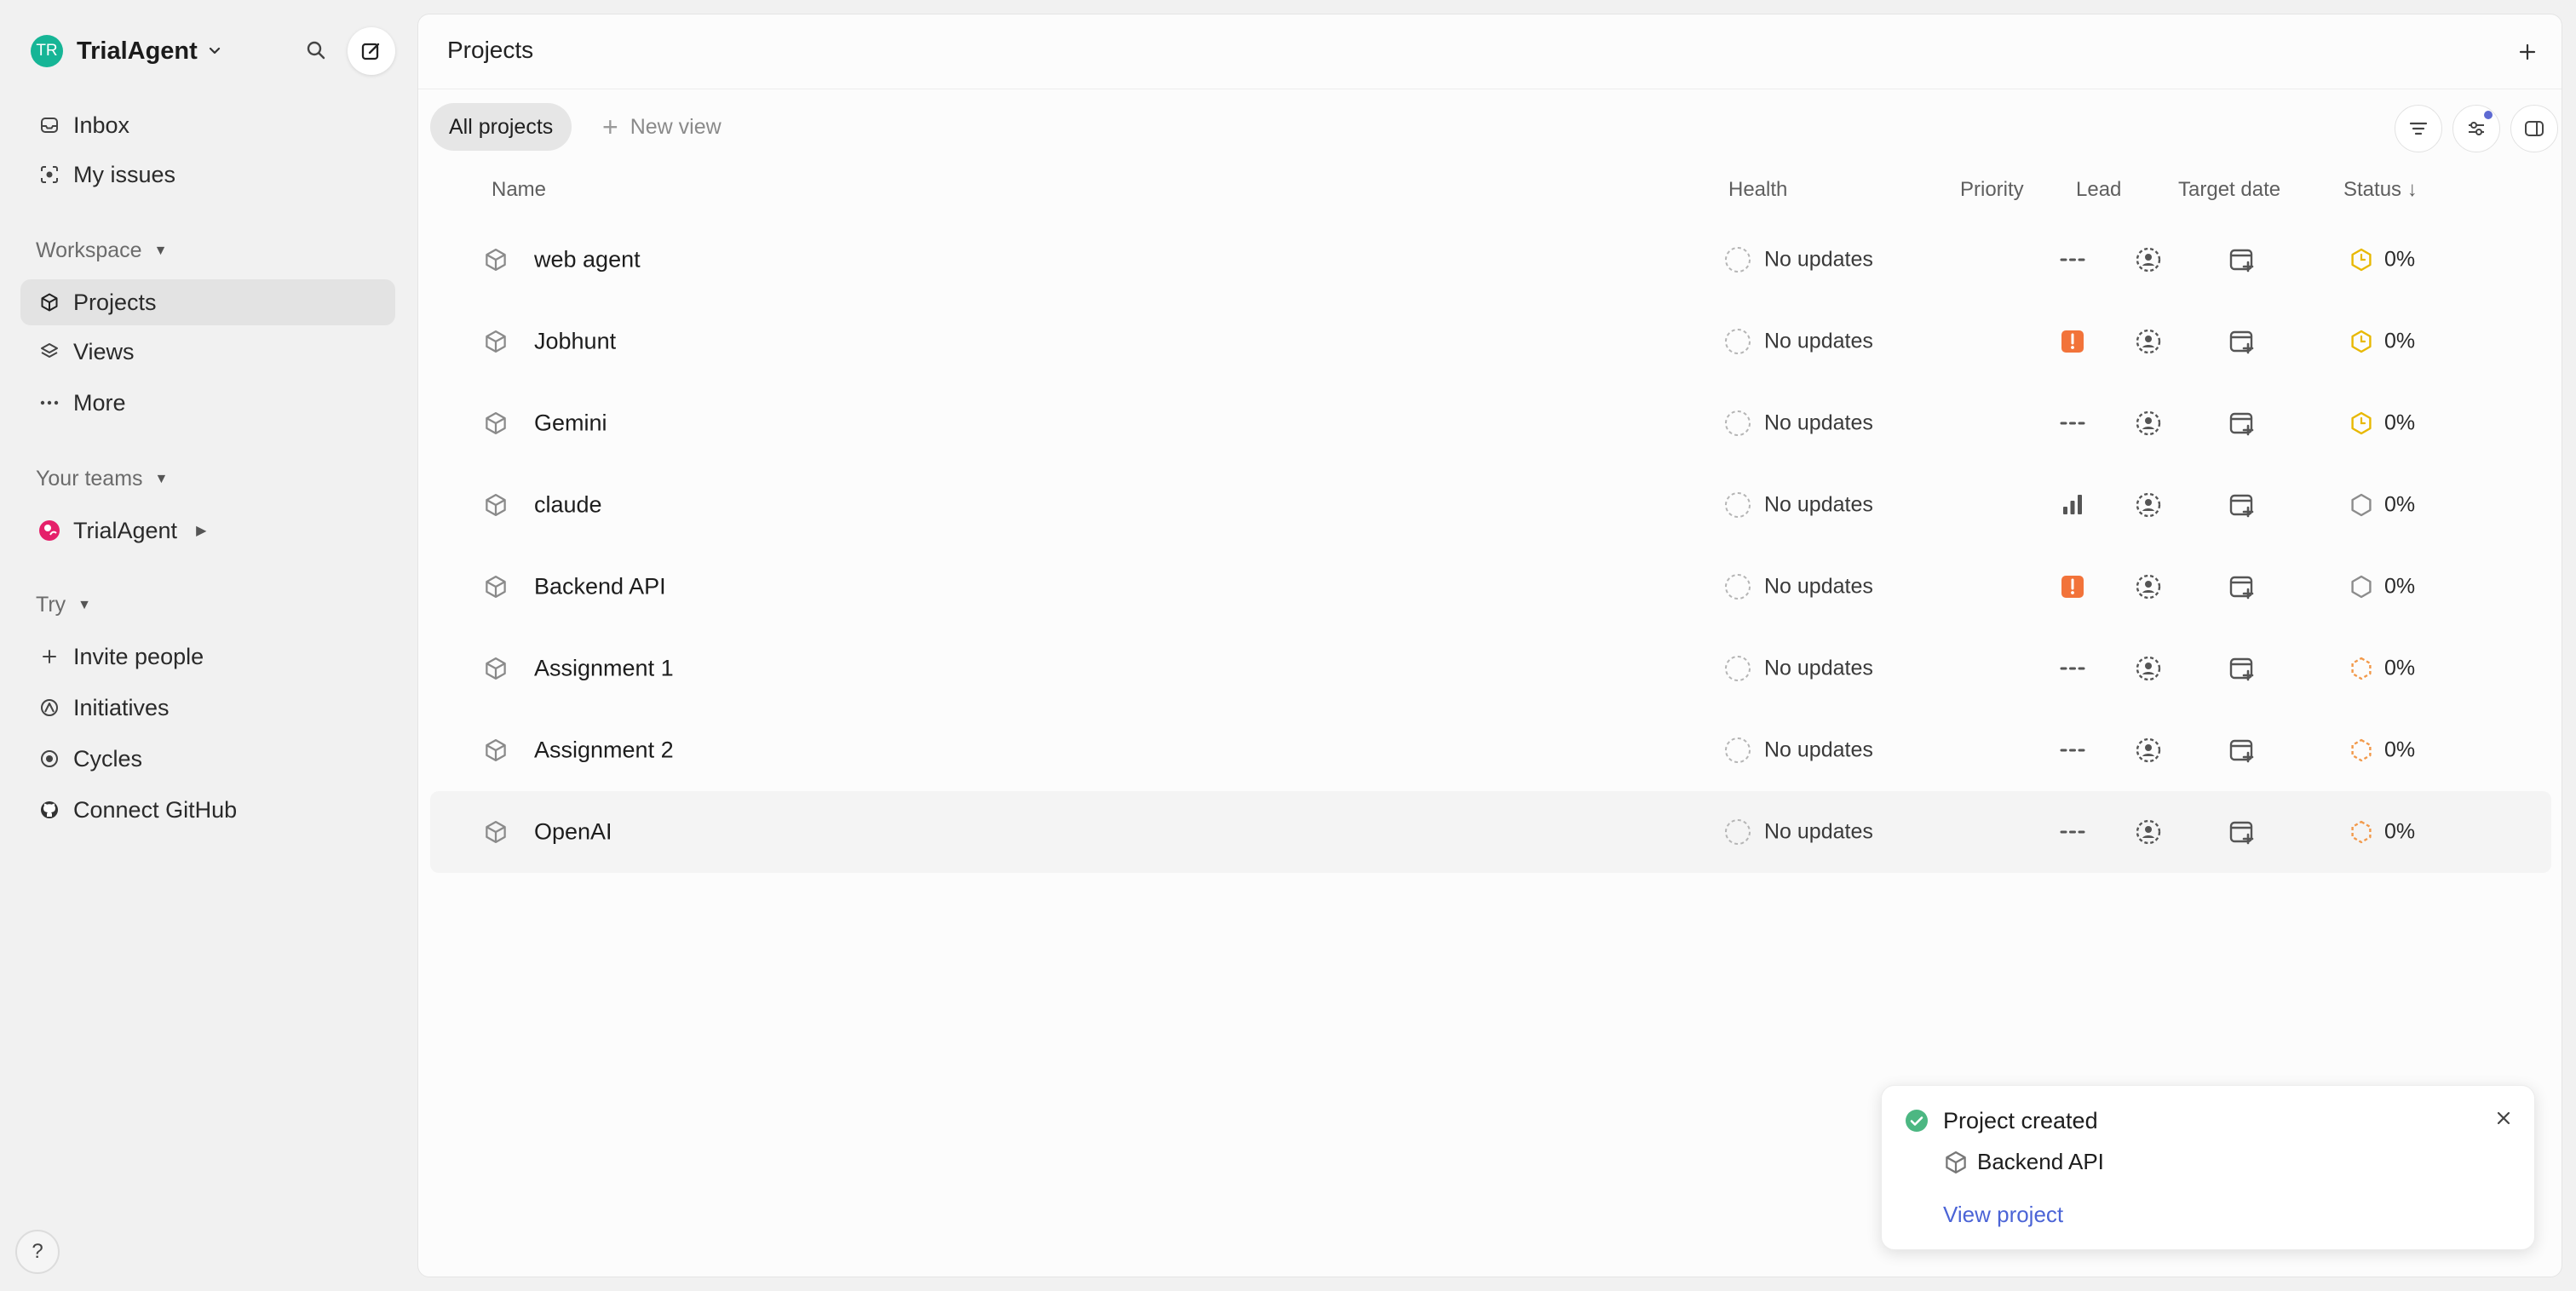  What do you see at coordinates (1491, 587) in the screenshot?
I see `table-row: Backend API No updates 0%` at bounding box center [1491, 587].